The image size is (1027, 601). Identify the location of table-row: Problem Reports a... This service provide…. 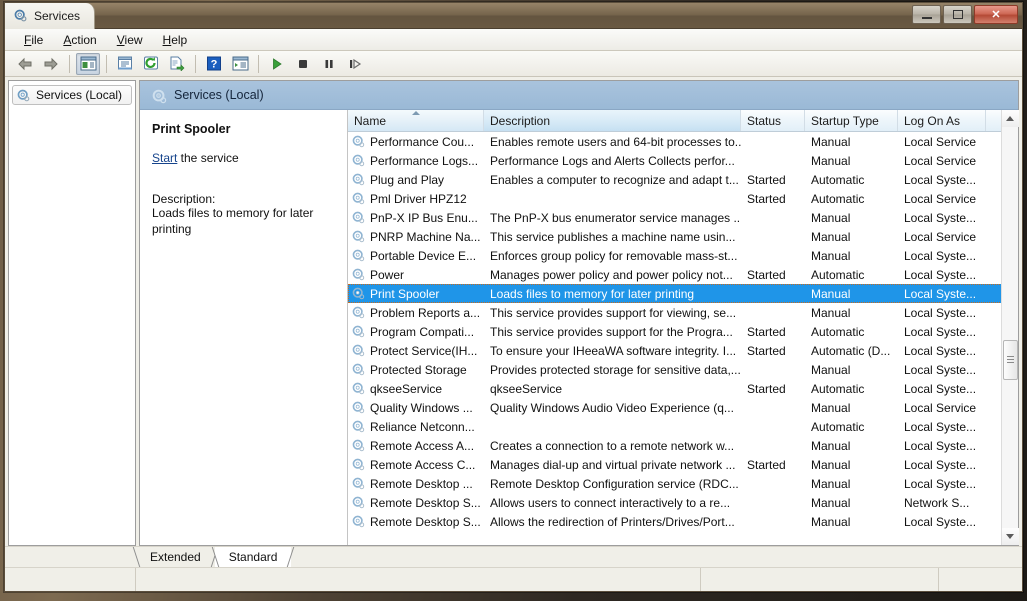
(683, 312).